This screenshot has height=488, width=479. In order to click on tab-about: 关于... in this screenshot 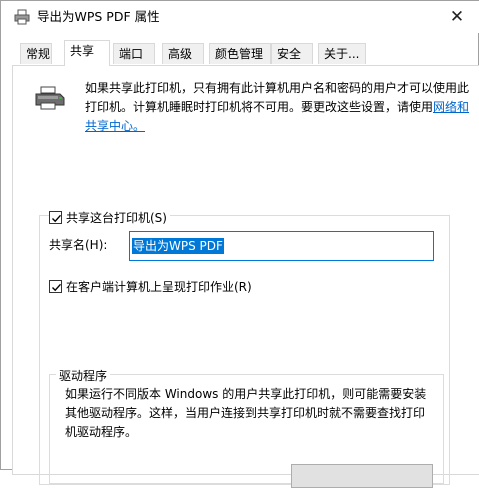, I will do `click(342, 53)`.